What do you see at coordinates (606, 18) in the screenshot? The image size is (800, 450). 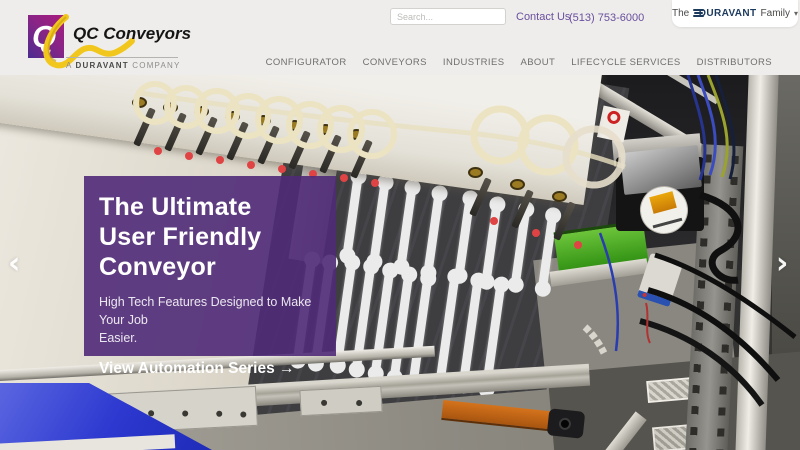 I see `phone-link: (513) 753-6000` at bounding box center [606, 18].